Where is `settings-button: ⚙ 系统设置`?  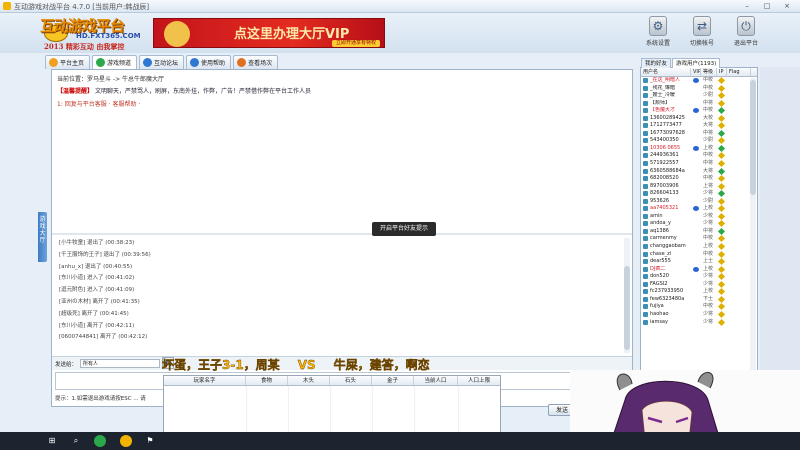
settings-button: ⚙ 系统设置 is located at coordinates (658, 31).